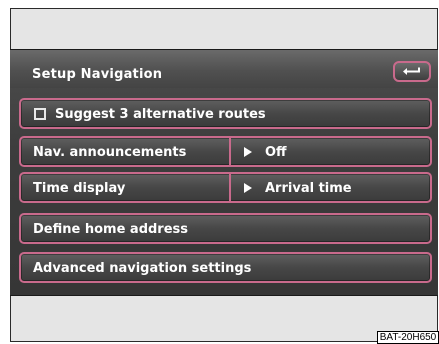 This screenshot has height=344, width=439. Describe the element at coordinates (142, 268) in the screenshot. I see `advanced-navigation-settings-label: Advanced navigation settings` at that location.